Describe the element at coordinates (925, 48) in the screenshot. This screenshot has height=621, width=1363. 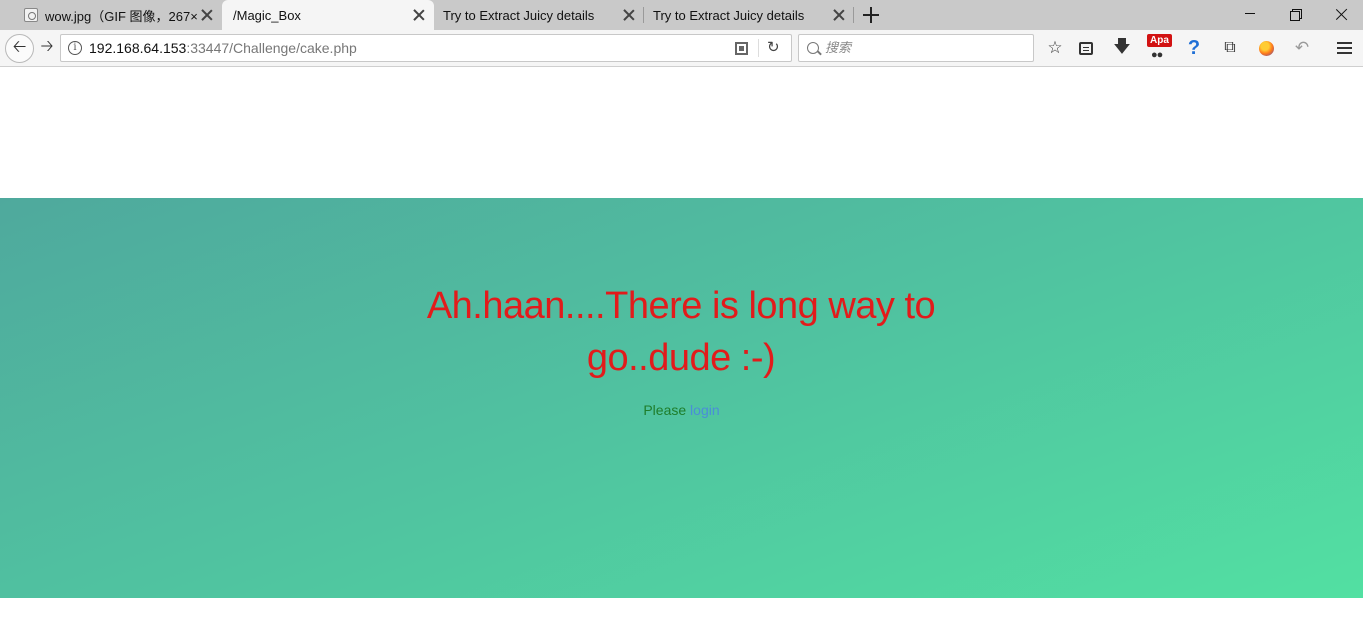
I see `search-input` at that location.